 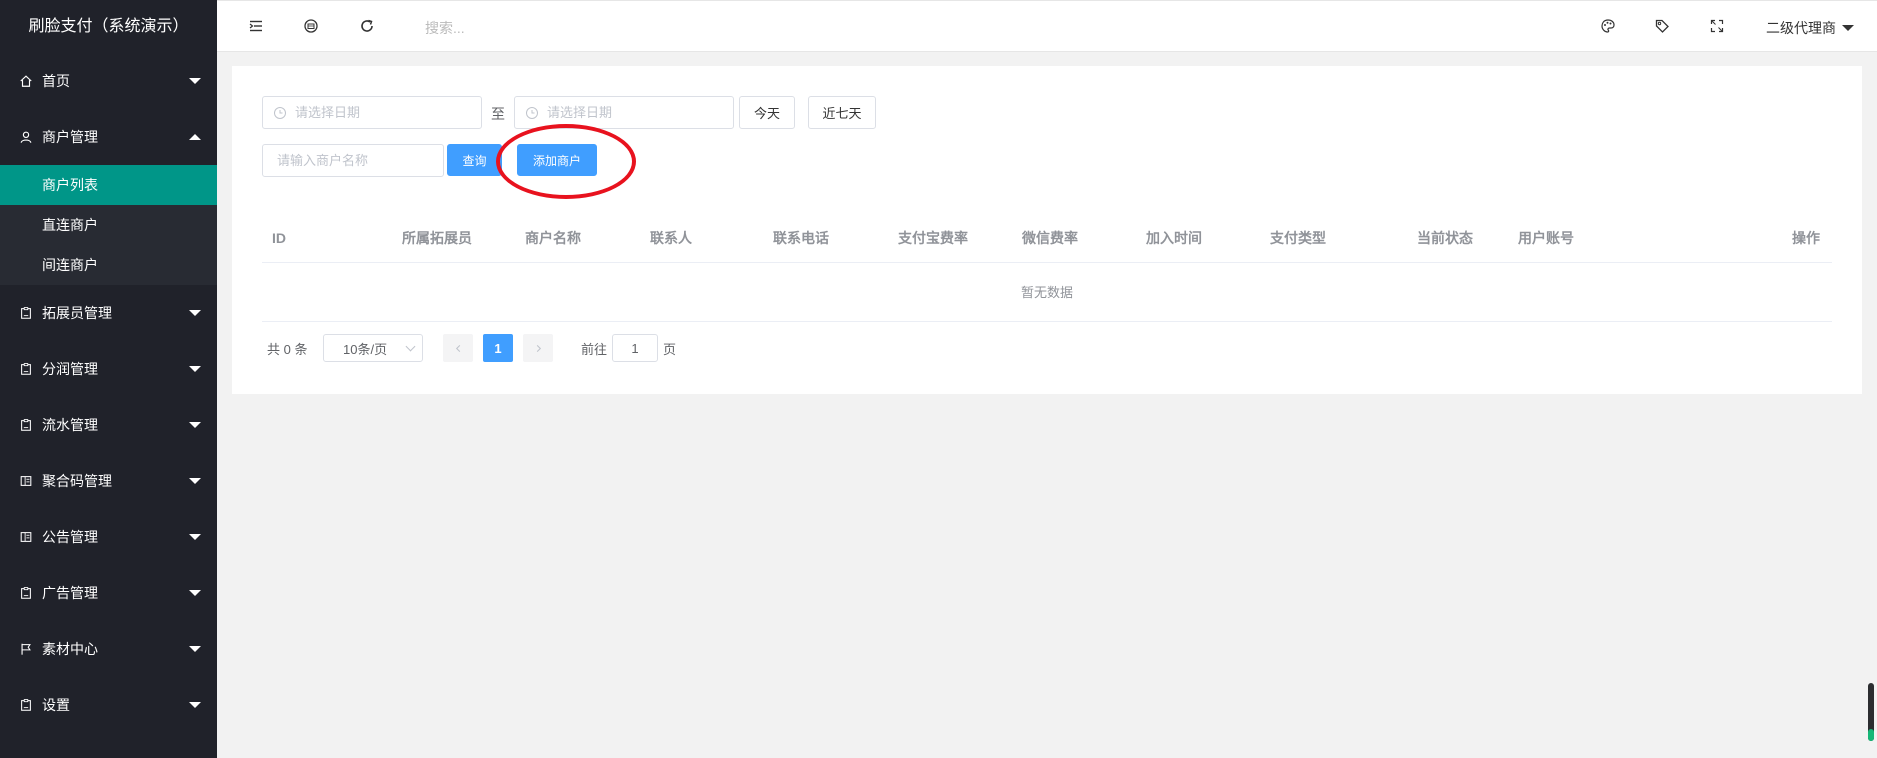 What do you see at coordinates (767, 112) in the screenshot?
I see `today-button: 今天` at bounding box center [767, 112].